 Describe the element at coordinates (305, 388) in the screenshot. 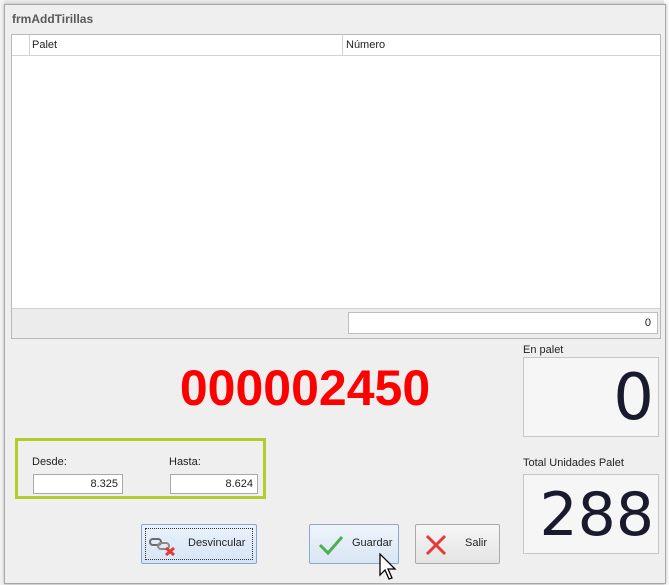

I see `tirilla-number: 000002450` at that location.